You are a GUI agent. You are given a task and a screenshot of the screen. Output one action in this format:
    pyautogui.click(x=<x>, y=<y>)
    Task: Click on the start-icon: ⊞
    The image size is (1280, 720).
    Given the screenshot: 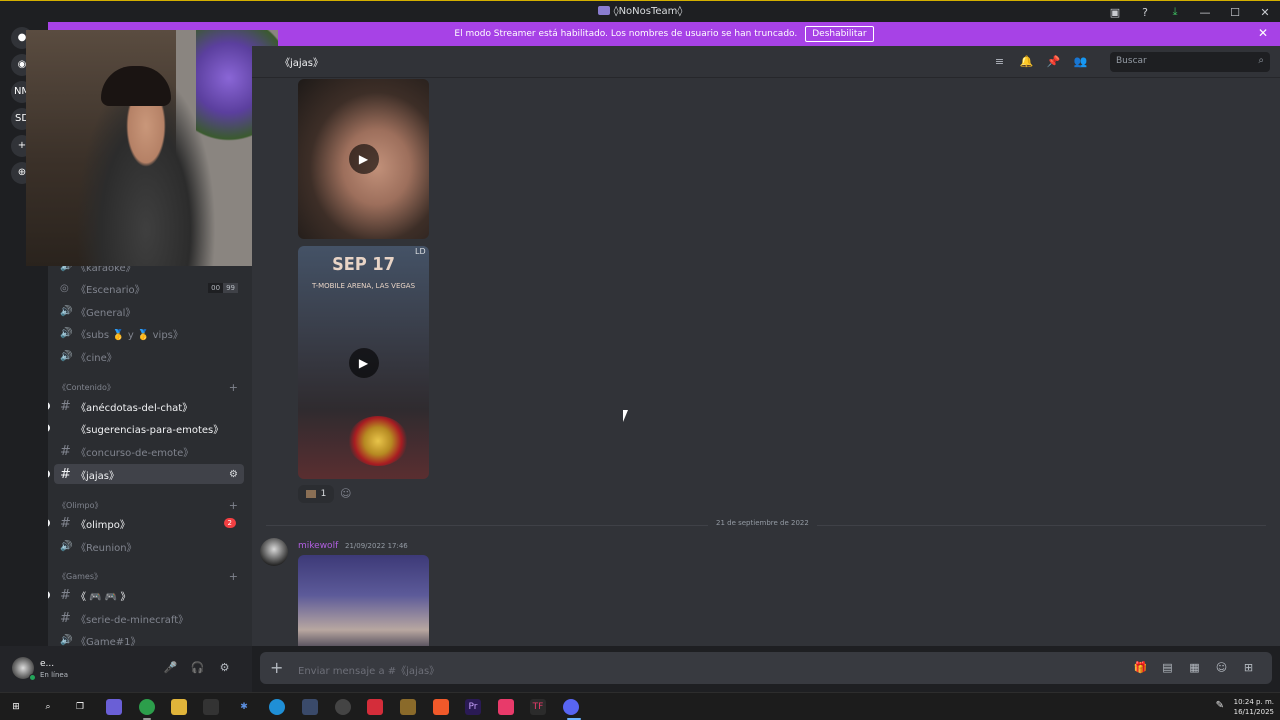 What is the action you would take?
    pyautogui.click(x=16, y=707)
    